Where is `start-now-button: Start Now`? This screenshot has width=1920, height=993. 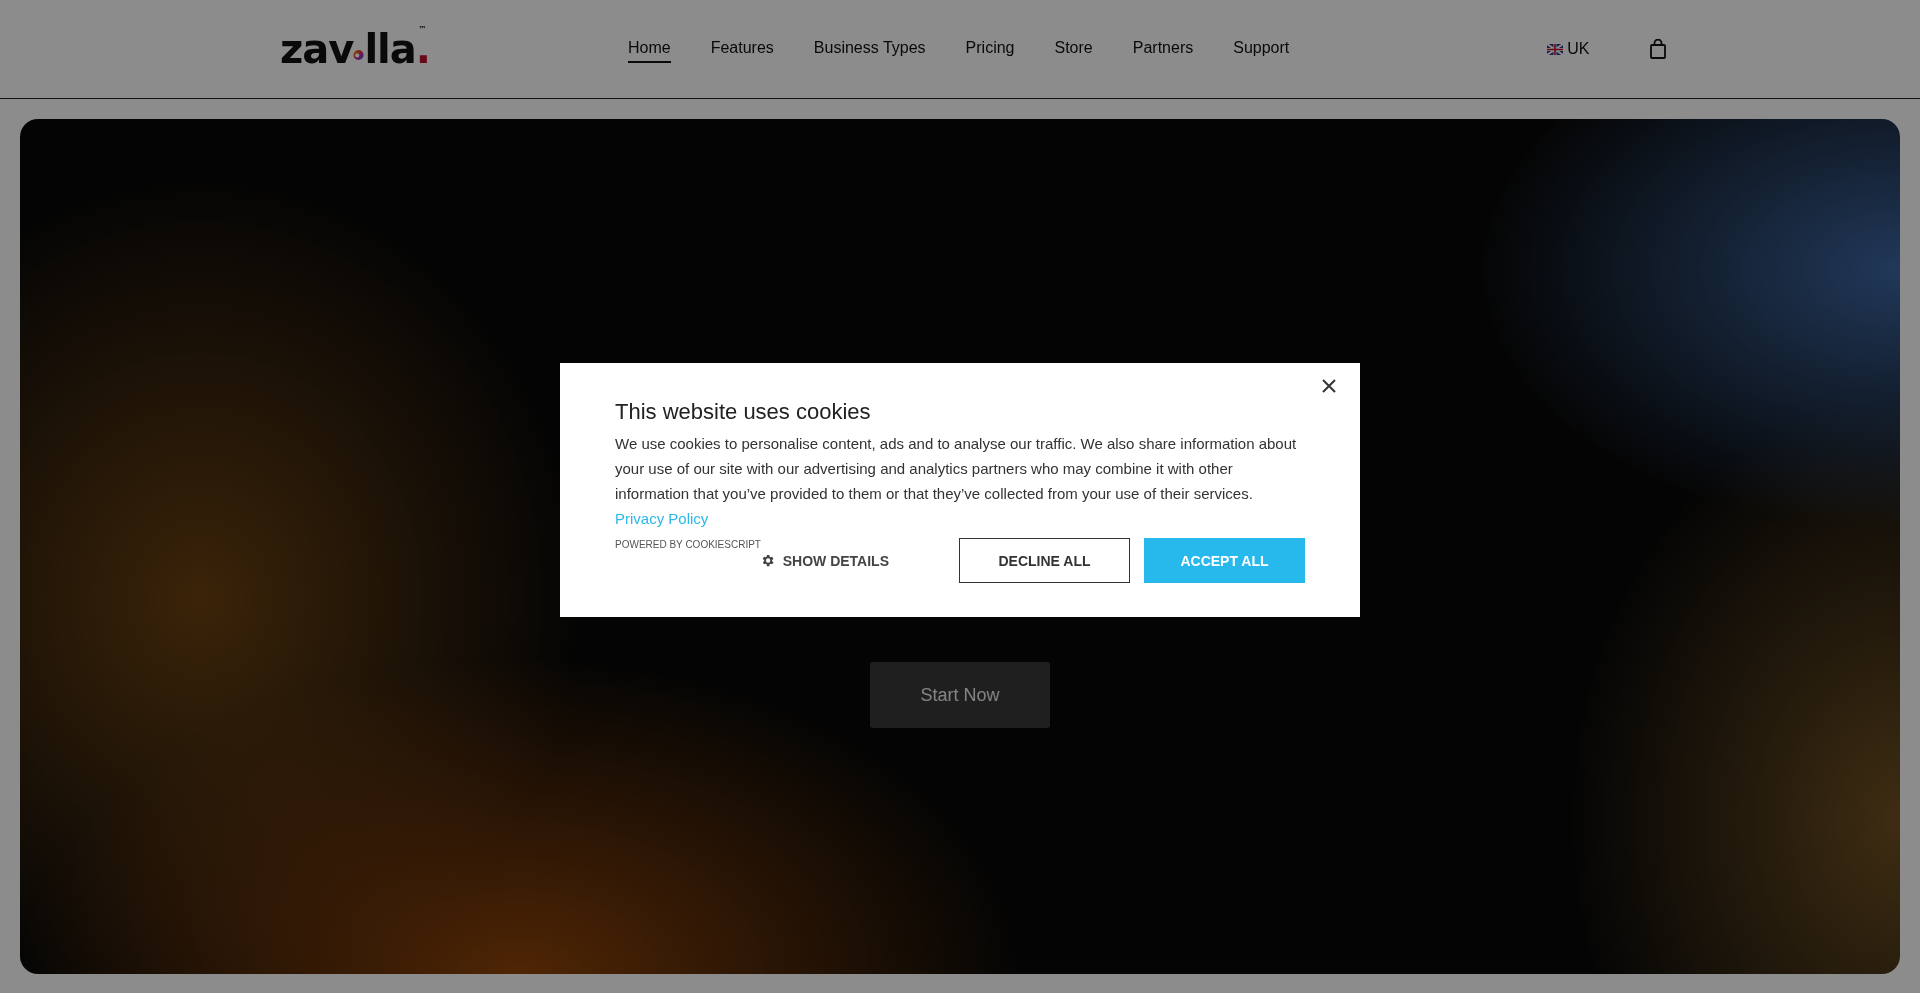 start-now-button: Start Now is located at coordinates (960, 695).